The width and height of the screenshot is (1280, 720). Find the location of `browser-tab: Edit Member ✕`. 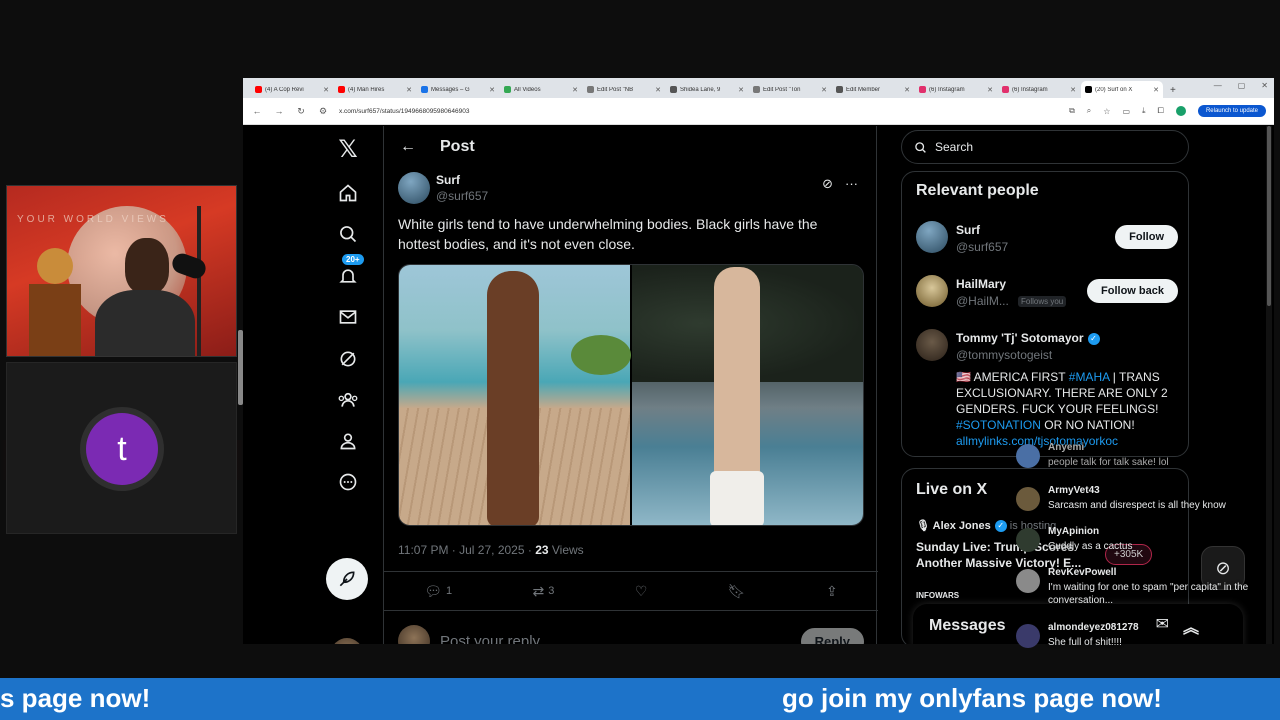

browser-tab: Edit Member ✕ is located at coordinates (873, 89).